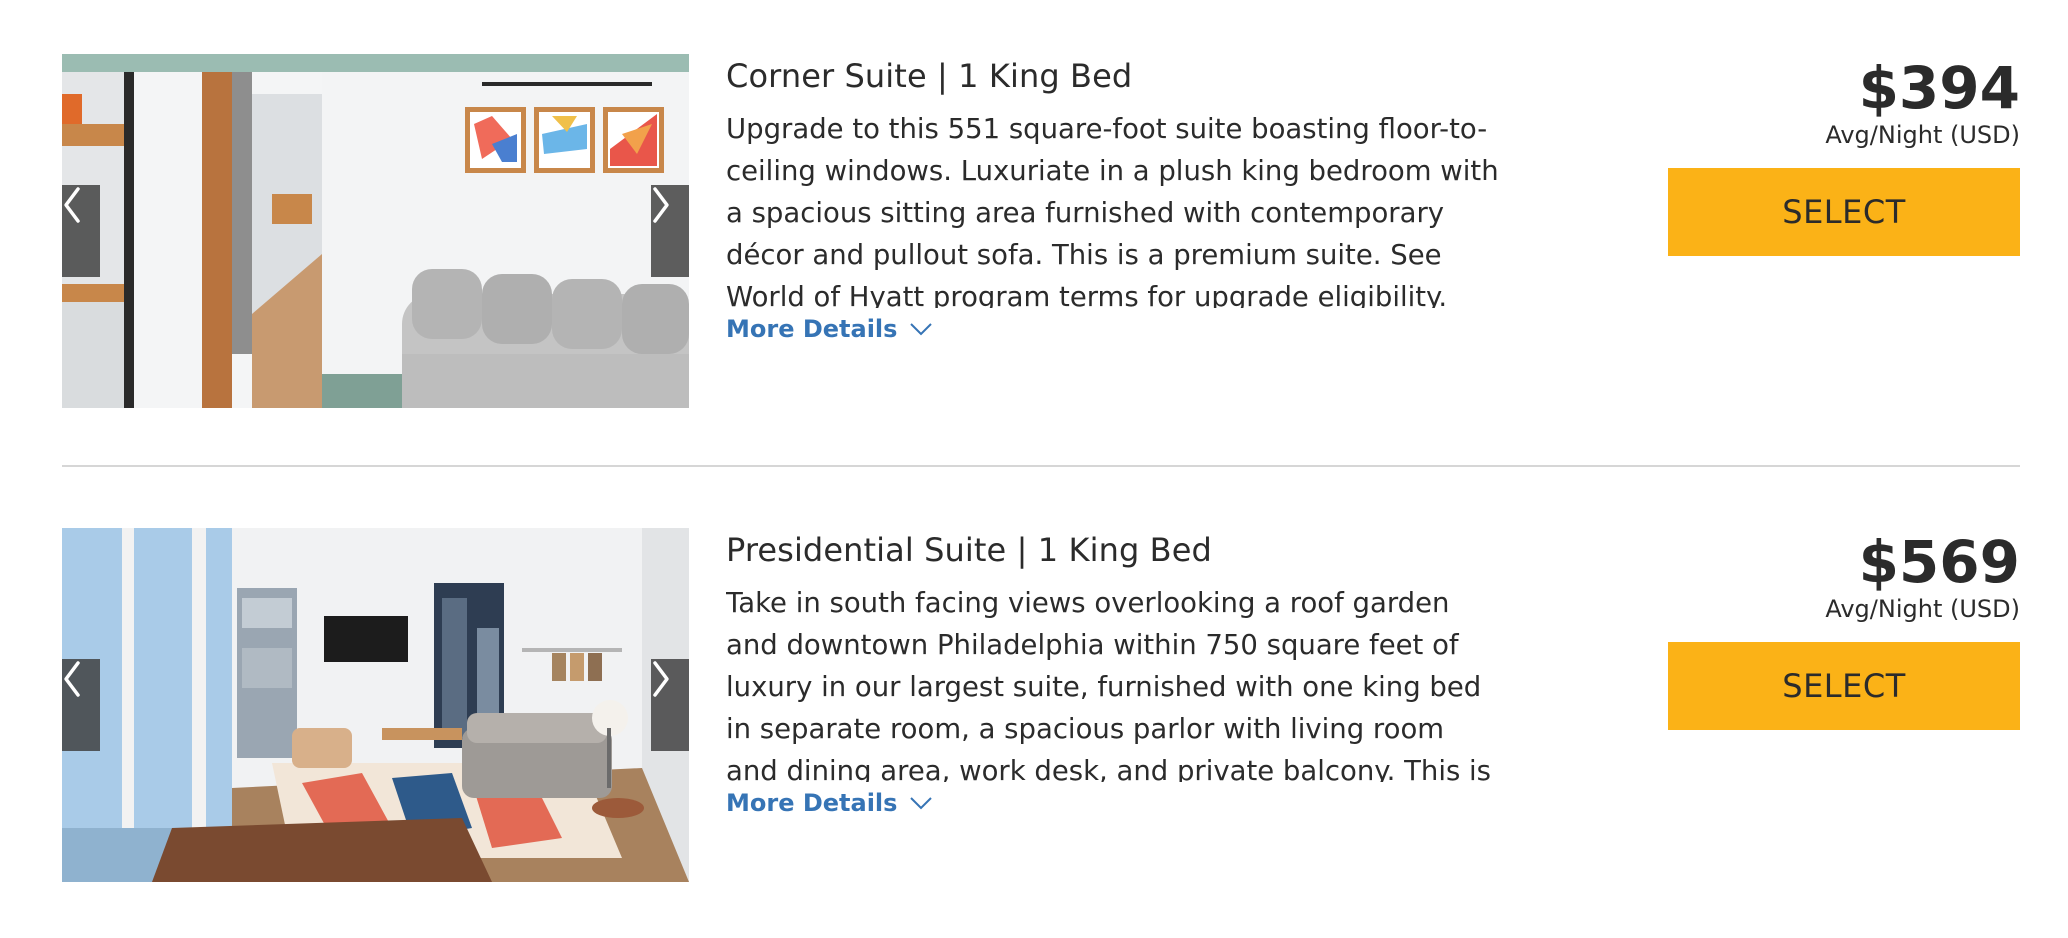 The width and height of the screenshot is (2068, 938). What do you see at coordinates (929, 76) in the screenshot?
I see `room-title: Corner Suite | 1 King Bed` at bounding box center [929, 76].